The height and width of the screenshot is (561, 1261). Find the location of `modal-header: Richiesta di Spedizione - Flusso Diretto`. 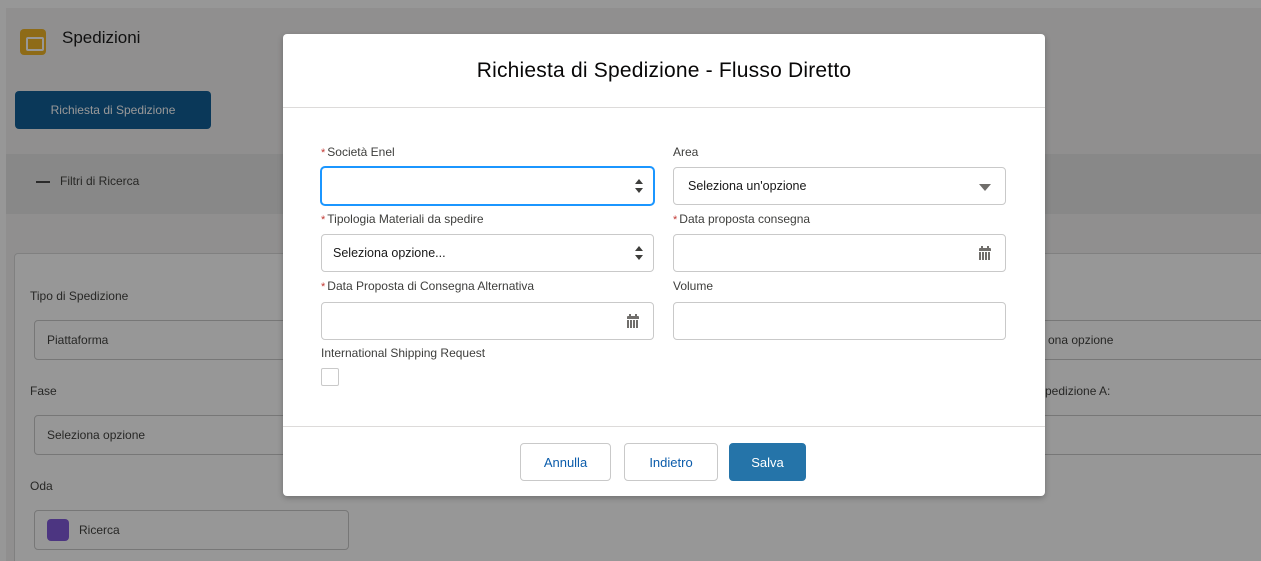

modal-header: Richiesta di Spedizione - Flusso Diretto is located at coordinates (664, 71).